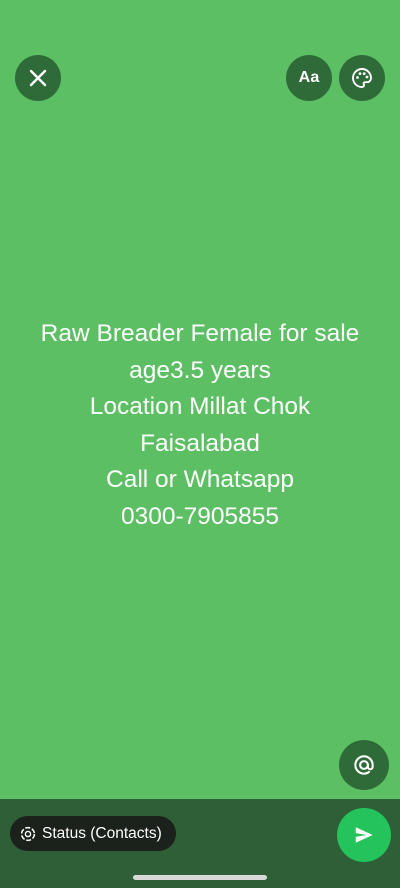 The image size is (400, 888). I want to click on send-icon, so click(364, 835).